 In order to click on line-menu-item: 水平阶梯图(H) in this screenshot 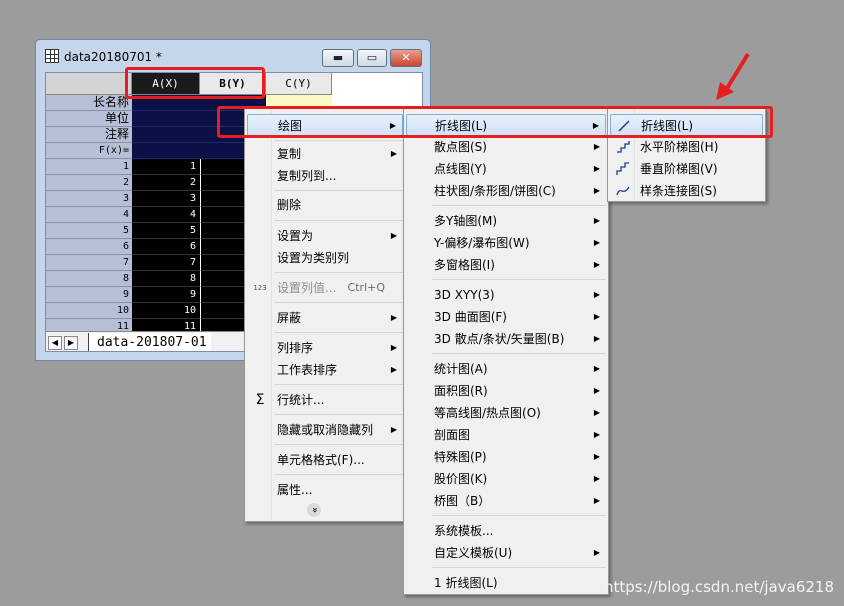, I will do `click(686, 147)`.